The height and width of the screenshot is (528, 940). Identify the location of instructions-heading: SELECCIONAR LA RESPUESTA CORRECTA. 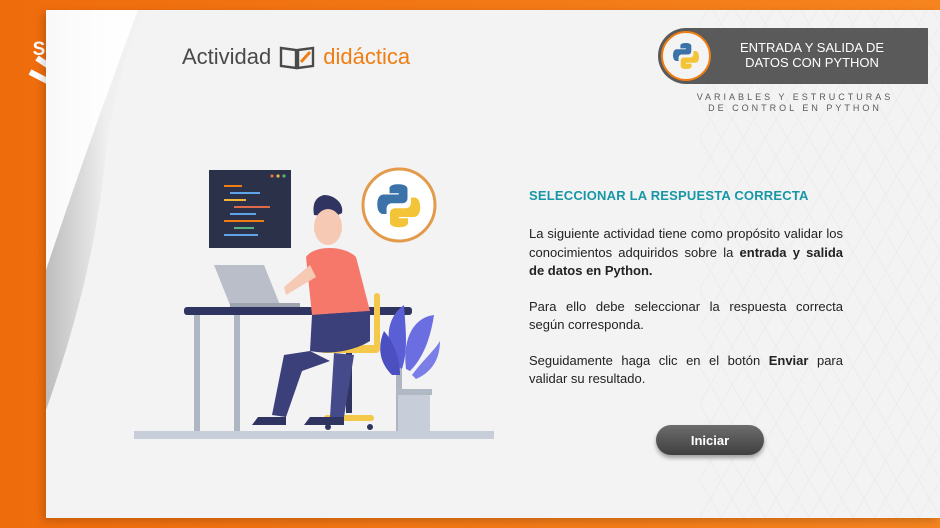
(669, 195).